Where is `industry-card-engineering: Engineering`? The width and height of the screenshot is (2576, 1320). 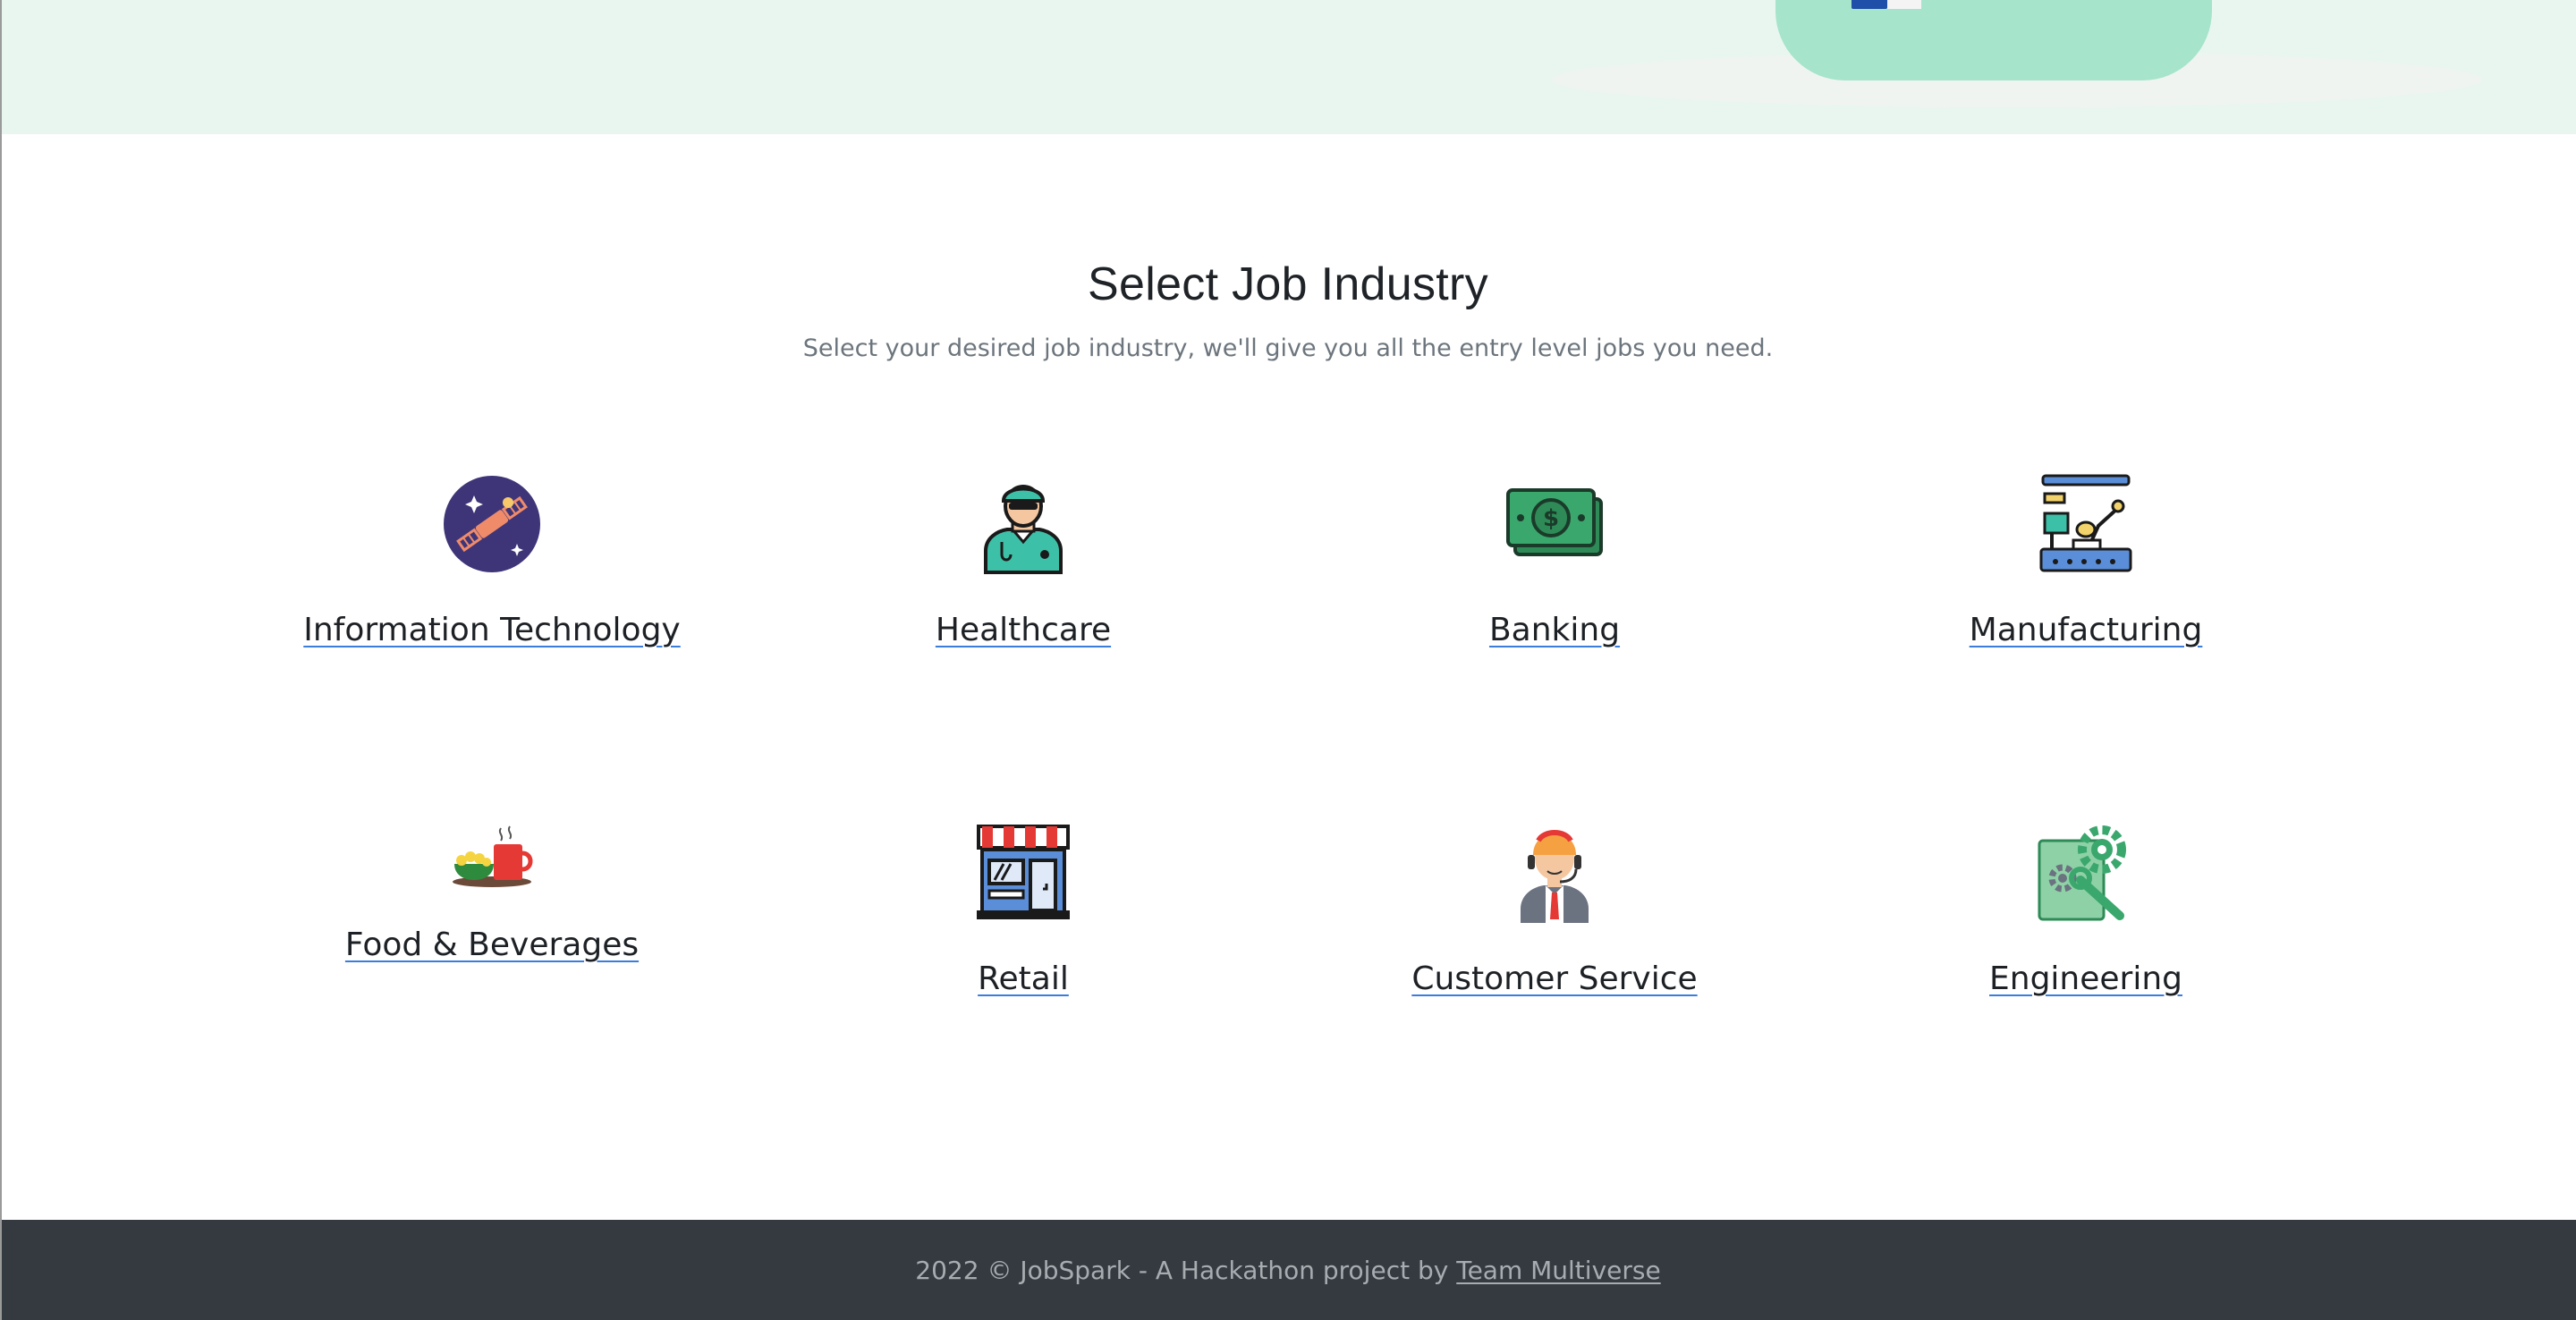 industry-card-engineering: Engineering is located at coordinates (2085, 910).